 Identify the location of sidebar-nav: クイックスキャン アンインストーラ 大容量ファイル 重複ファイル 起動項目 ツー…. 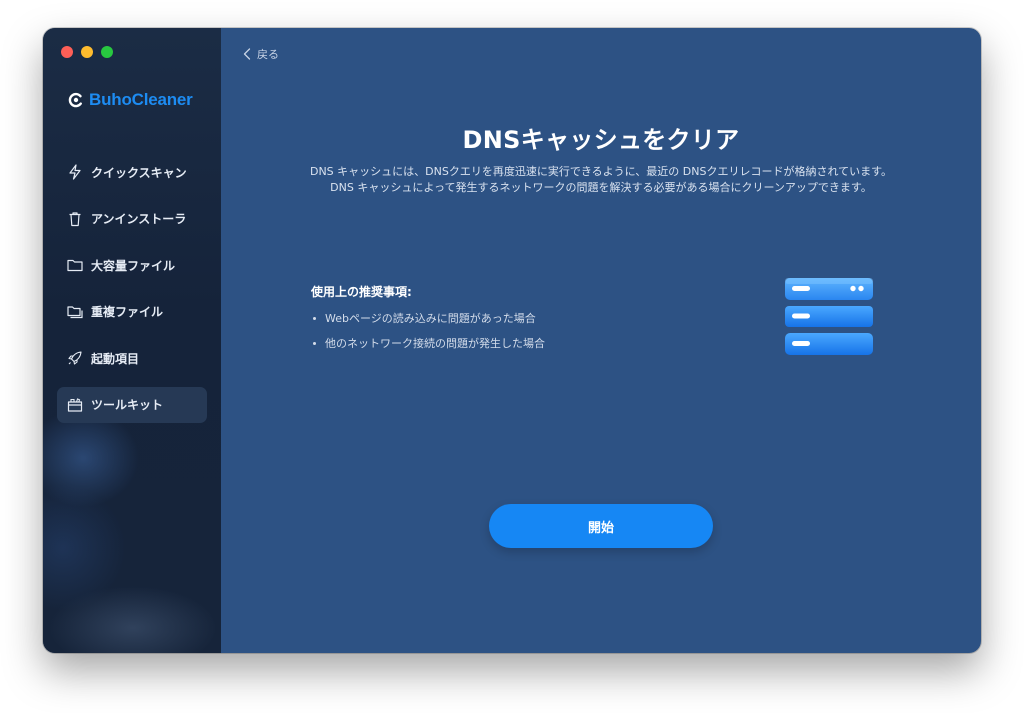
(132, 293).